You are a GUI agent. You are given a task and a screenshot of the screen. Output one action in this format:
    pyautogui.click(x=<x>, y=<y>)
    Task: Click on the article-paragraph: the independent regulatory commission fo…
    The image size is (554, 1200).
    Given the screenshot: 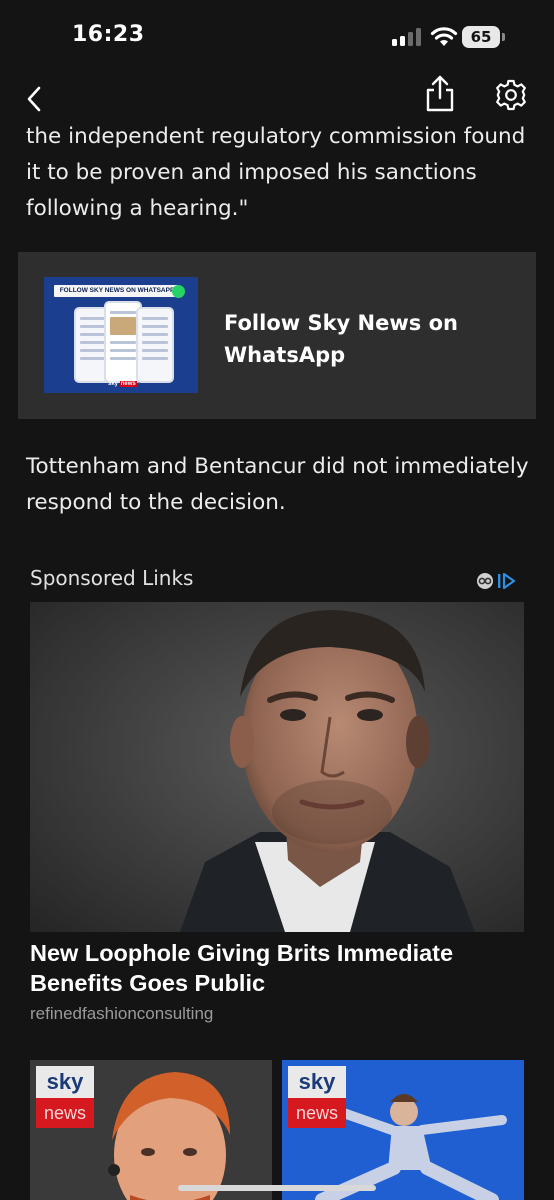 What is the action you would take?
    pyautogui.click(x=276, y=172)
    